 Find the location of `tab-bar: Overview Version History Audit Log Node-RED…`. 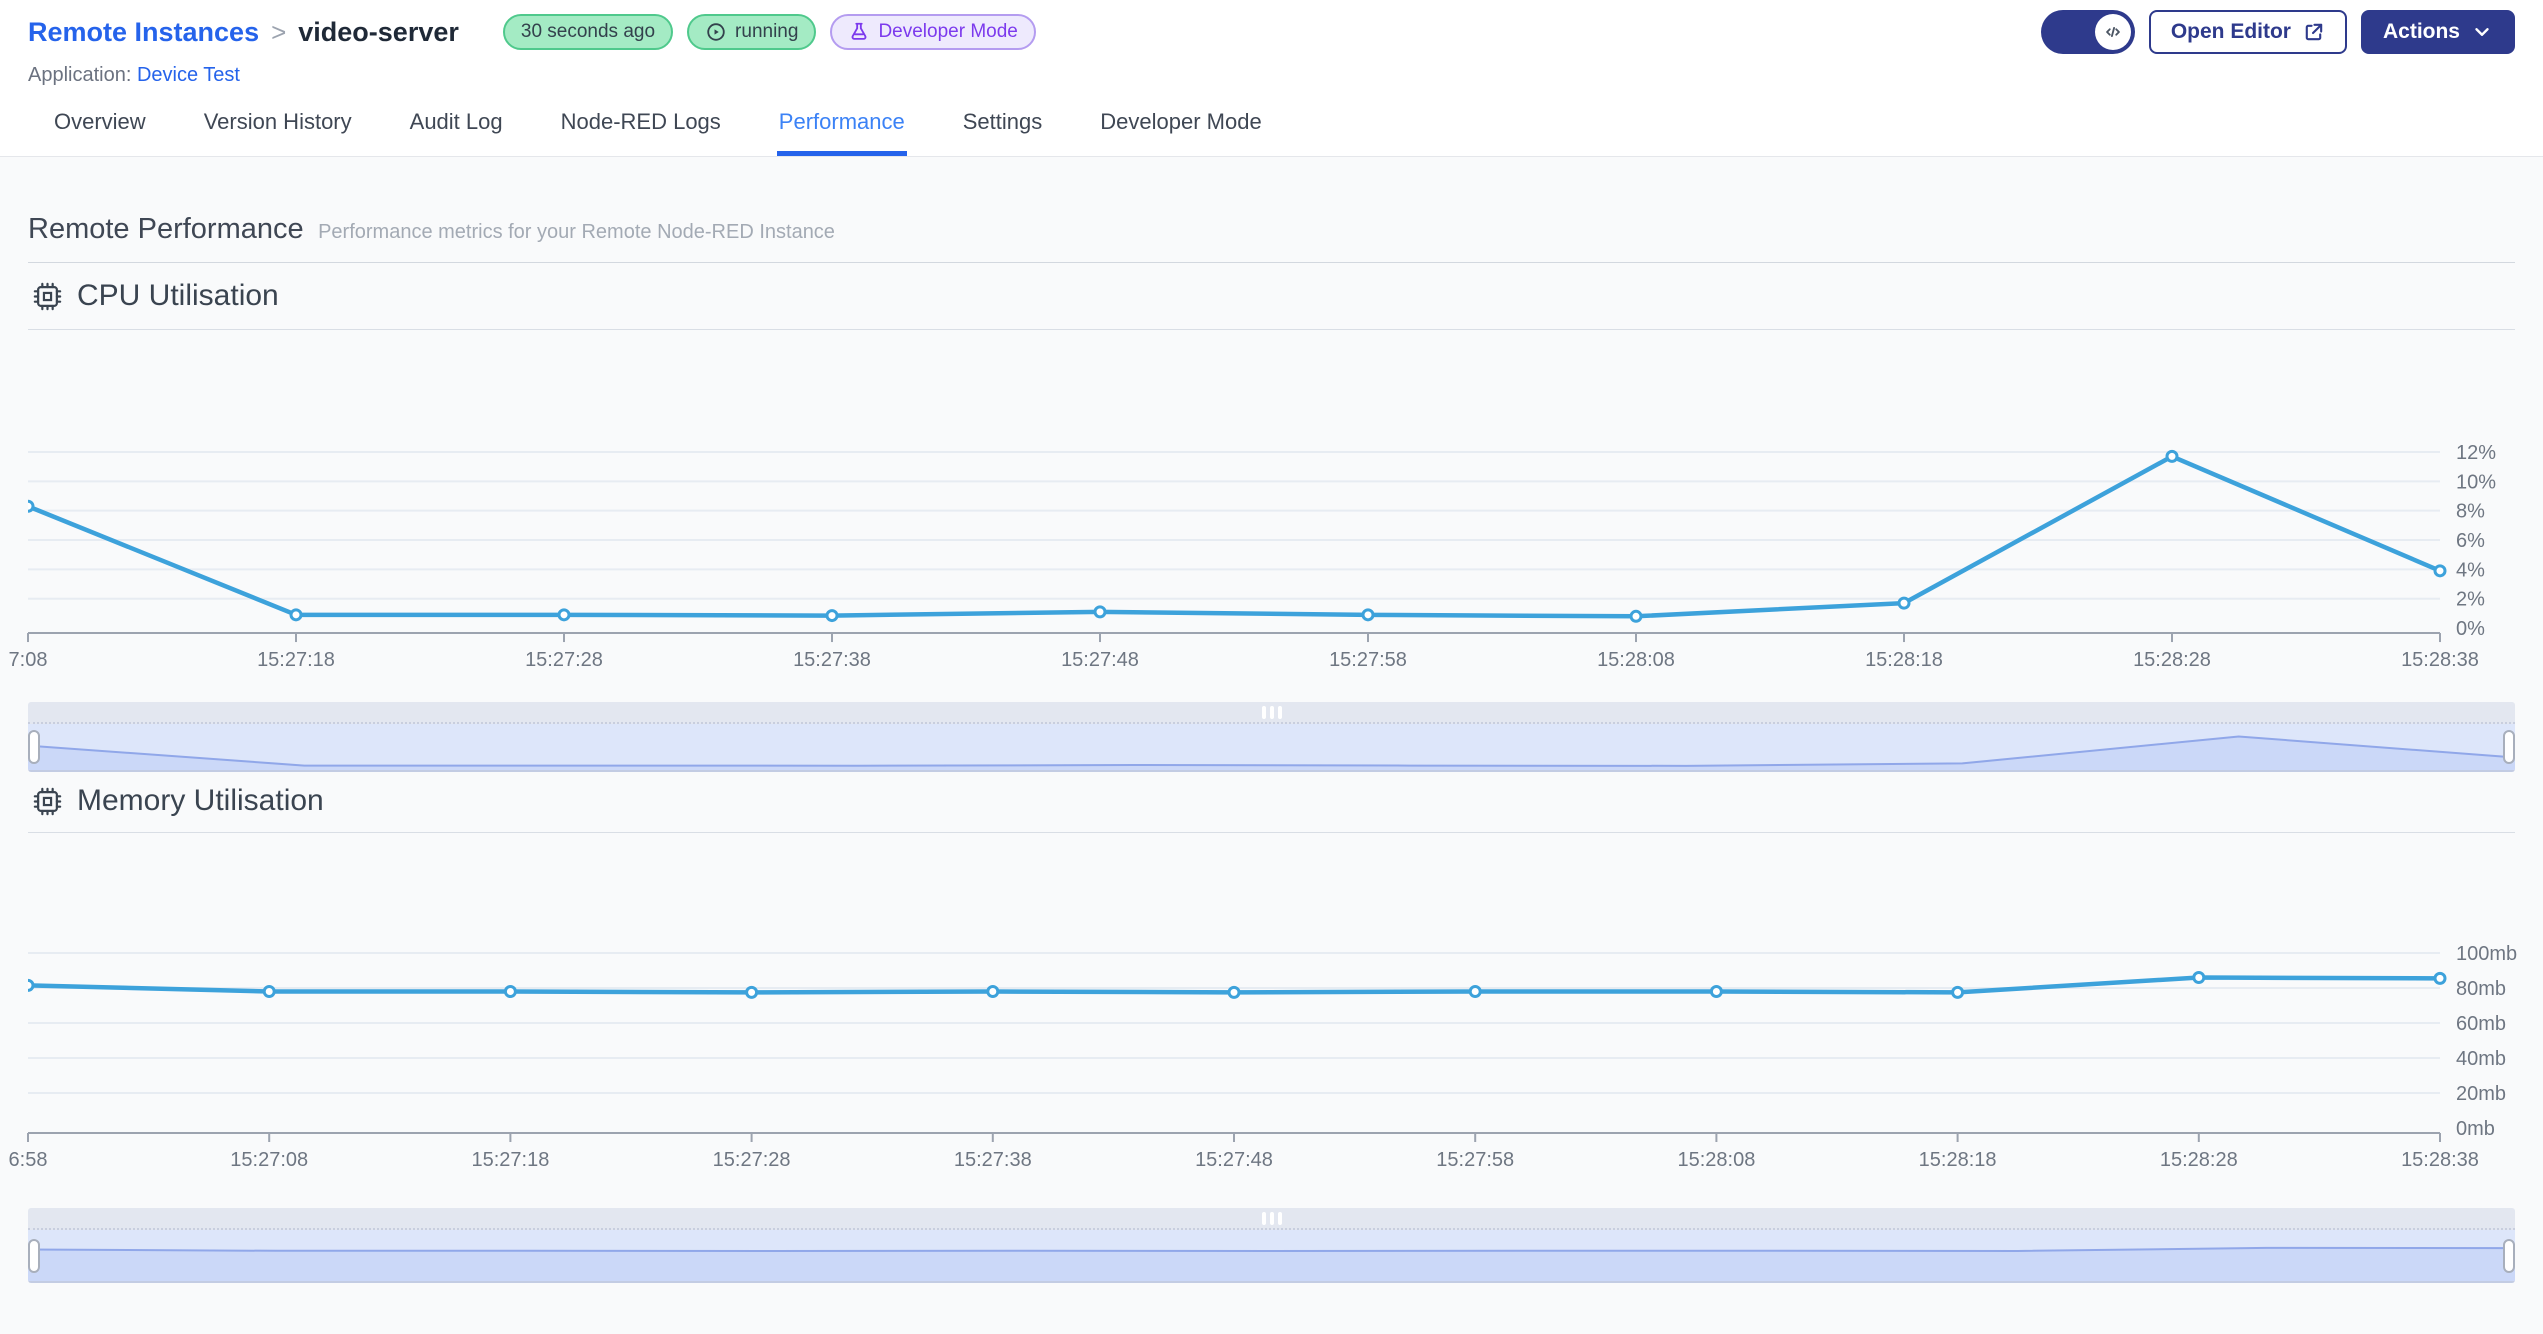

tab-bar: Overview Version History Audit Log Node-RED… is located at coordinates (1271, 121).